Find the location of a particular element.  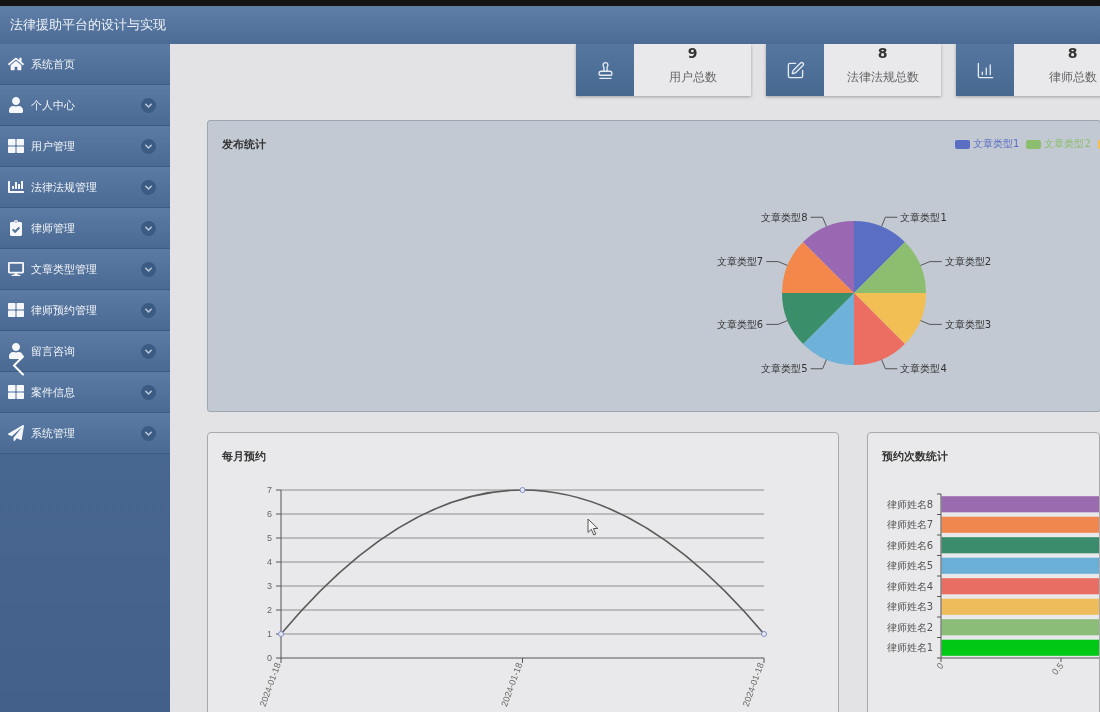

axis-label: 律师姓名5 is located at coordinates (909, 566).